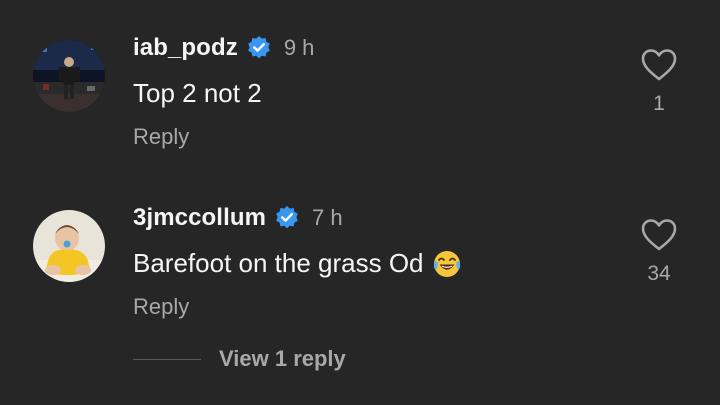 Image resolution: width=720 pixels, height=405 pixels. Describe the element at coordinates (659, 273) in the screenshot. I see `like-count: 34` at that location.